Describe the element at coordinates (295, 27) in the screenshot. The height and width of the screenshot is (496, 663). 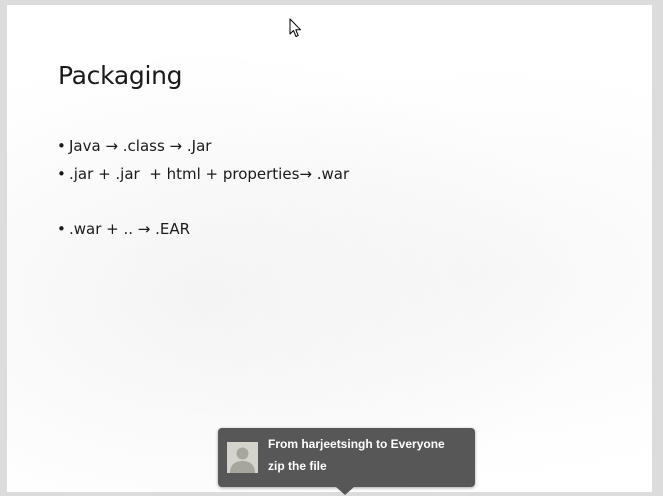
I see `mouse-pointer-icon` at that location.